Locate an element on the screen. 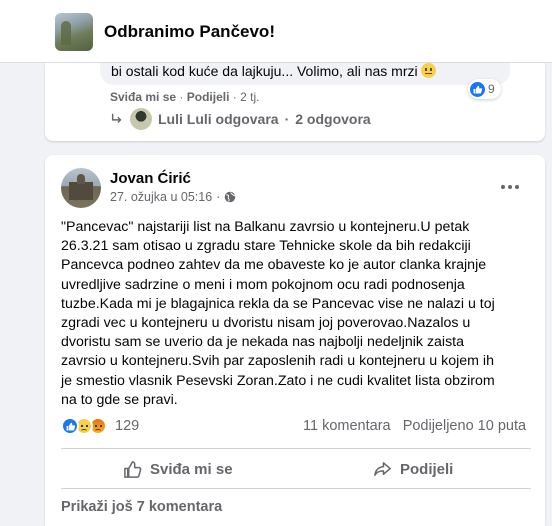 This screenshot has width=552, height=526. reply-arrow-icon is located at coordinates (116, 118).